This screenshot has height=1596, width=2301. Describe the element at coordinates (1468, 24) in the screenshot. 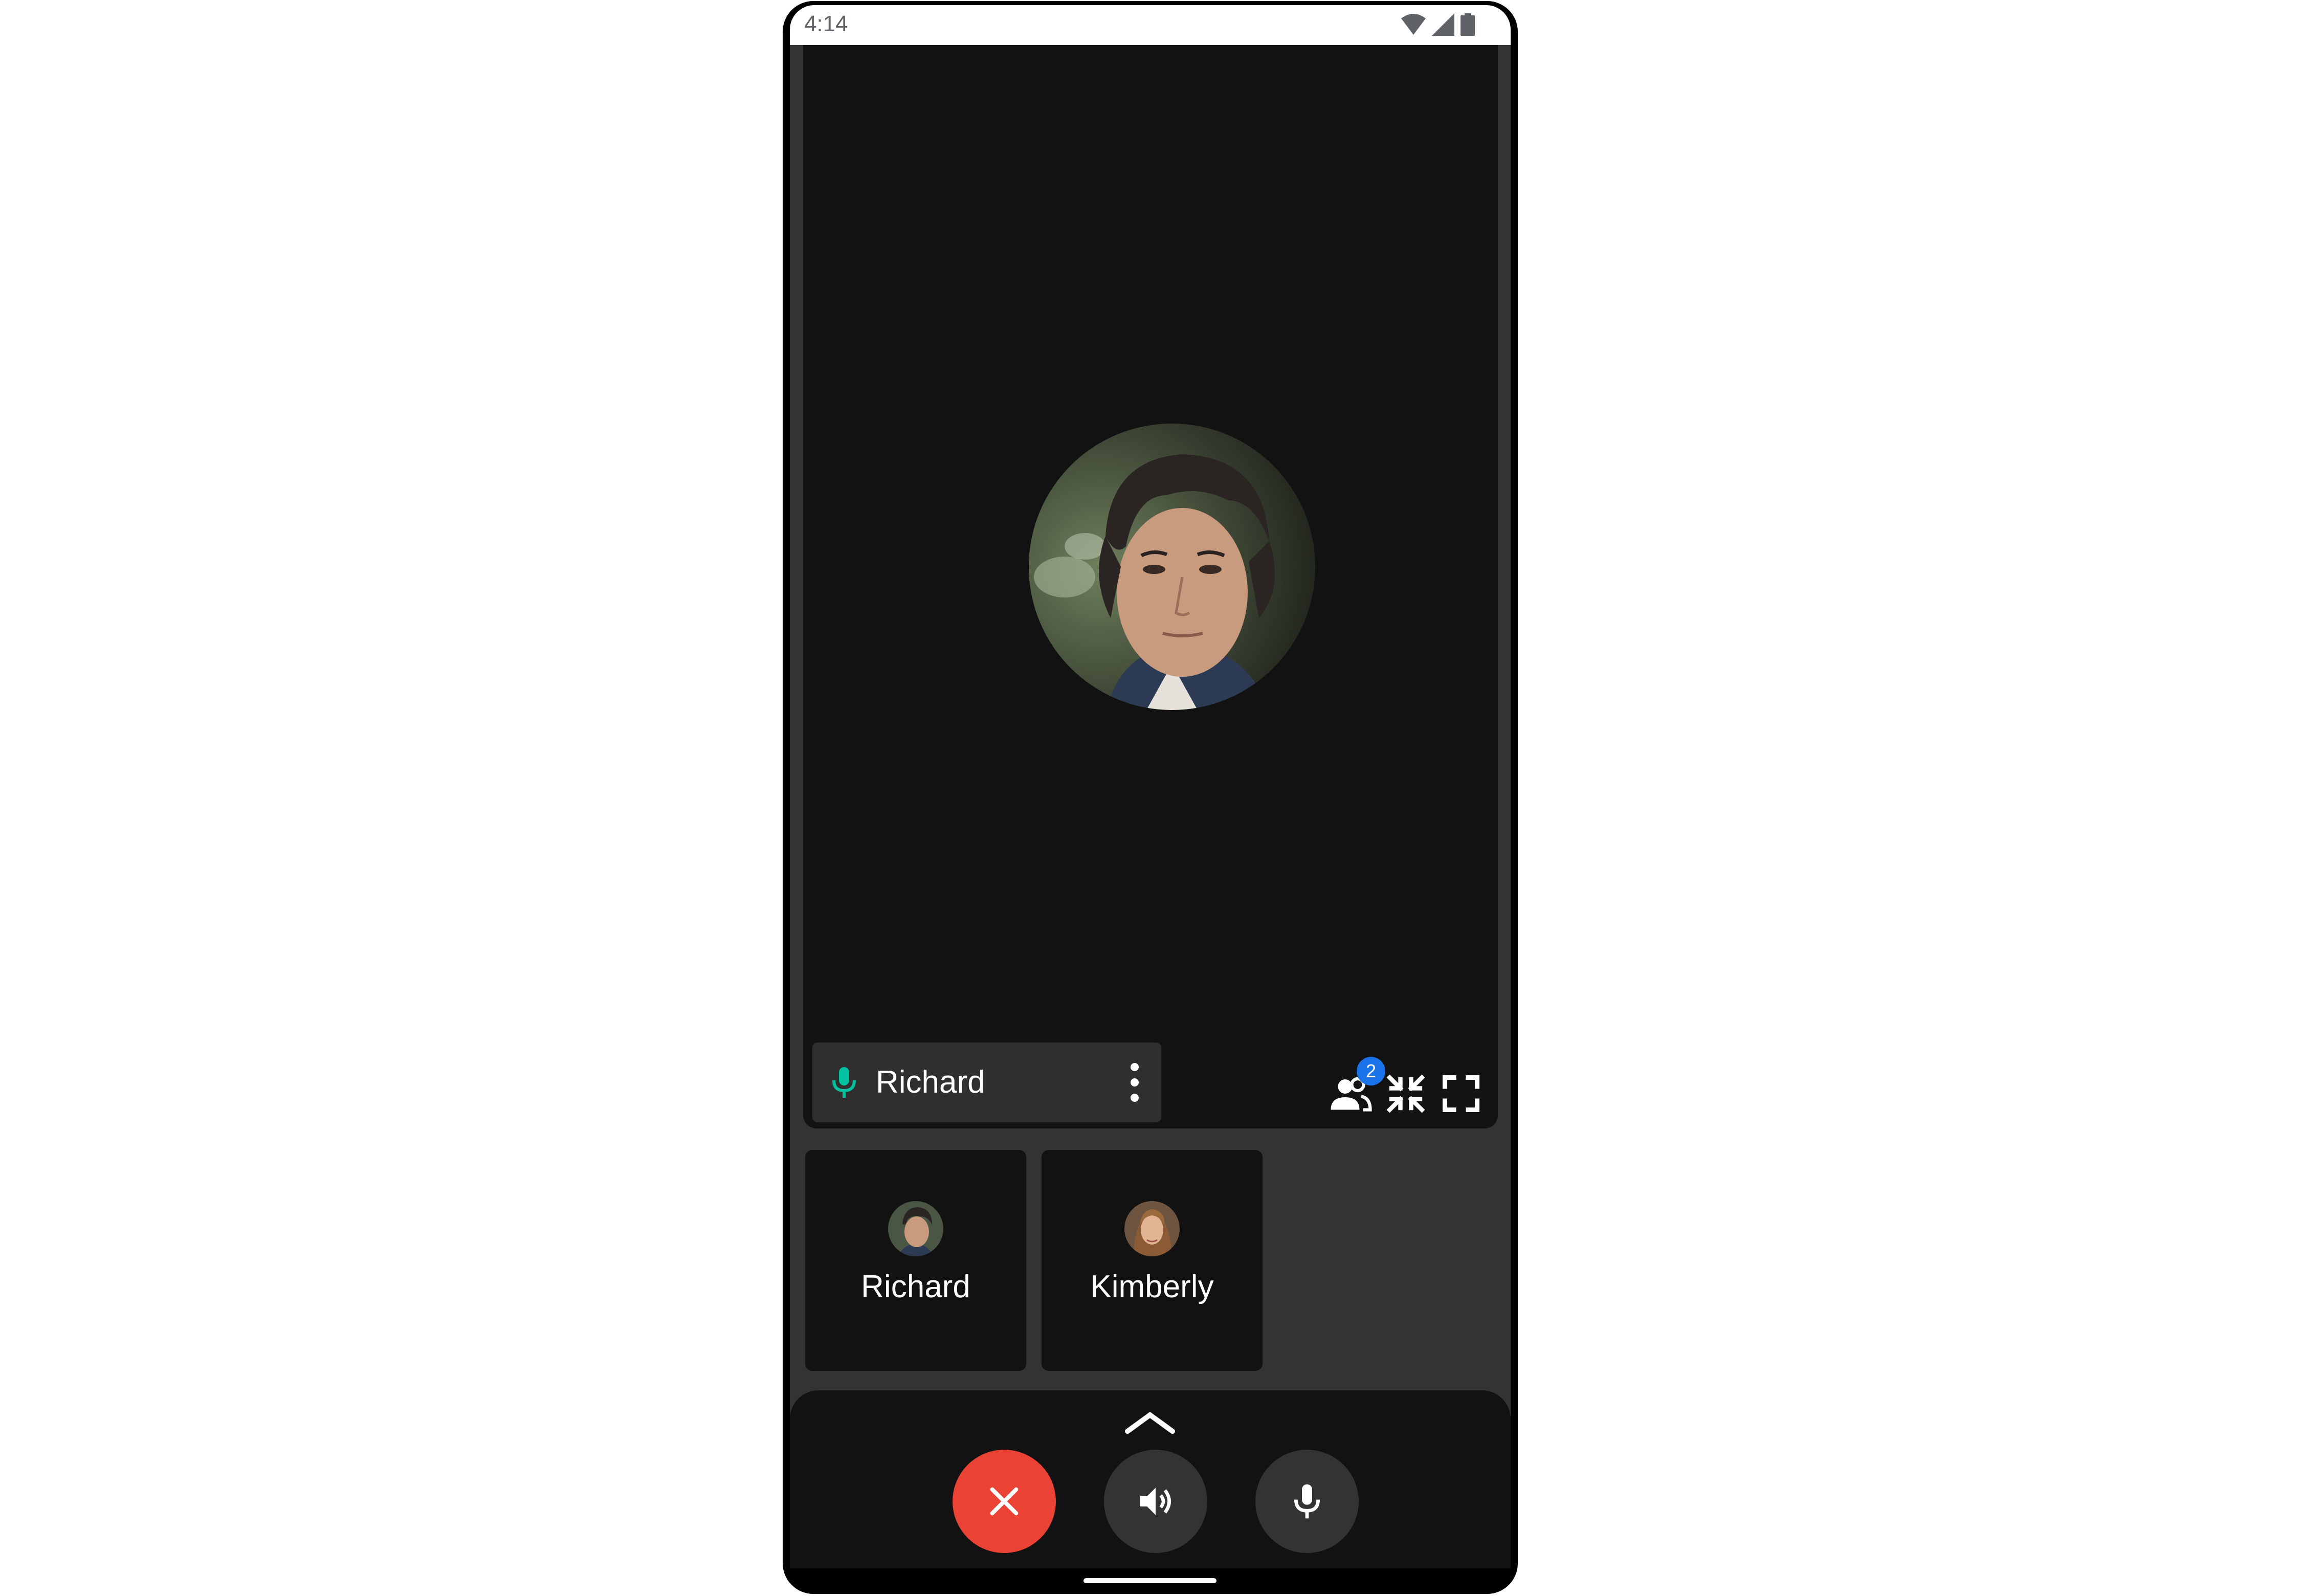

I see `battery-icon` at that location.